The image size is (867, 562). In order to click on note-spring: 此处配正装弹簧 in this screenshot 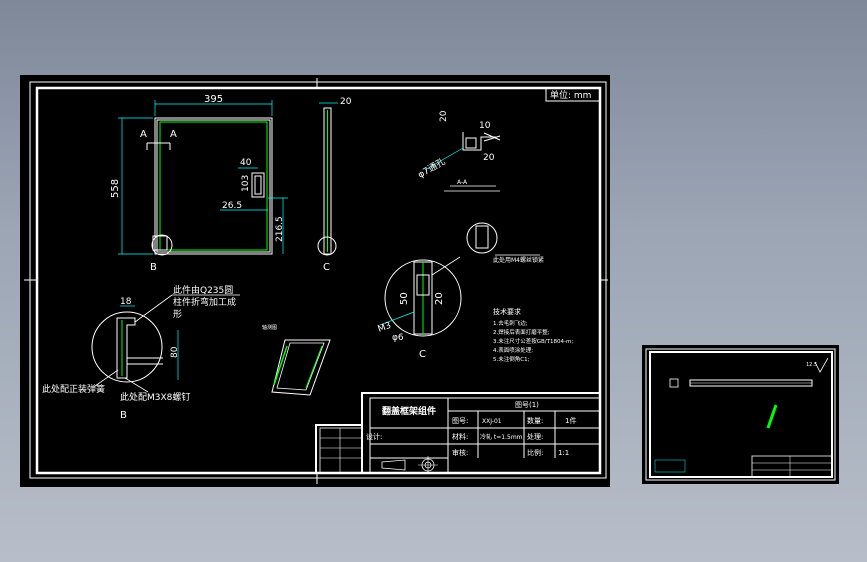, I will do `click(73, 389)`.